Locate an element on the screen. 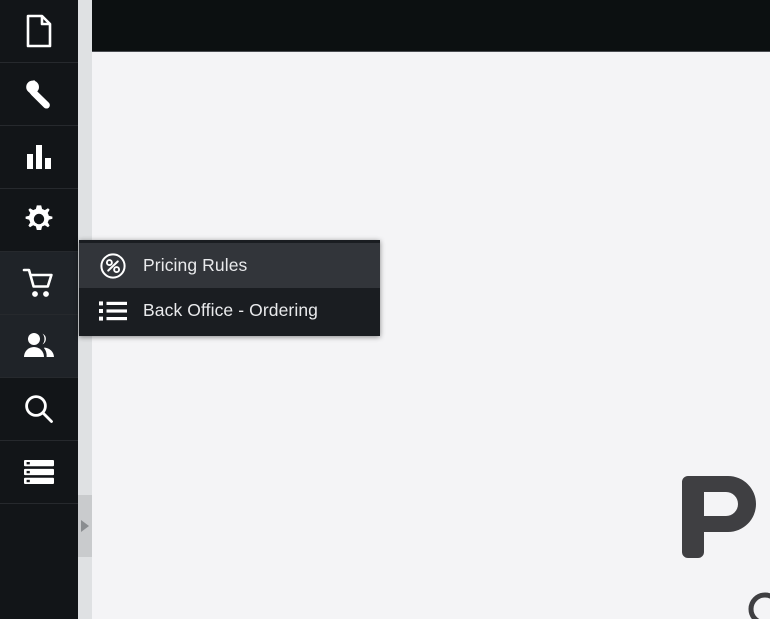 The width and height of the screenshot is (770, 619). sidebar-item-ordering is located at coordinates (39, 283).